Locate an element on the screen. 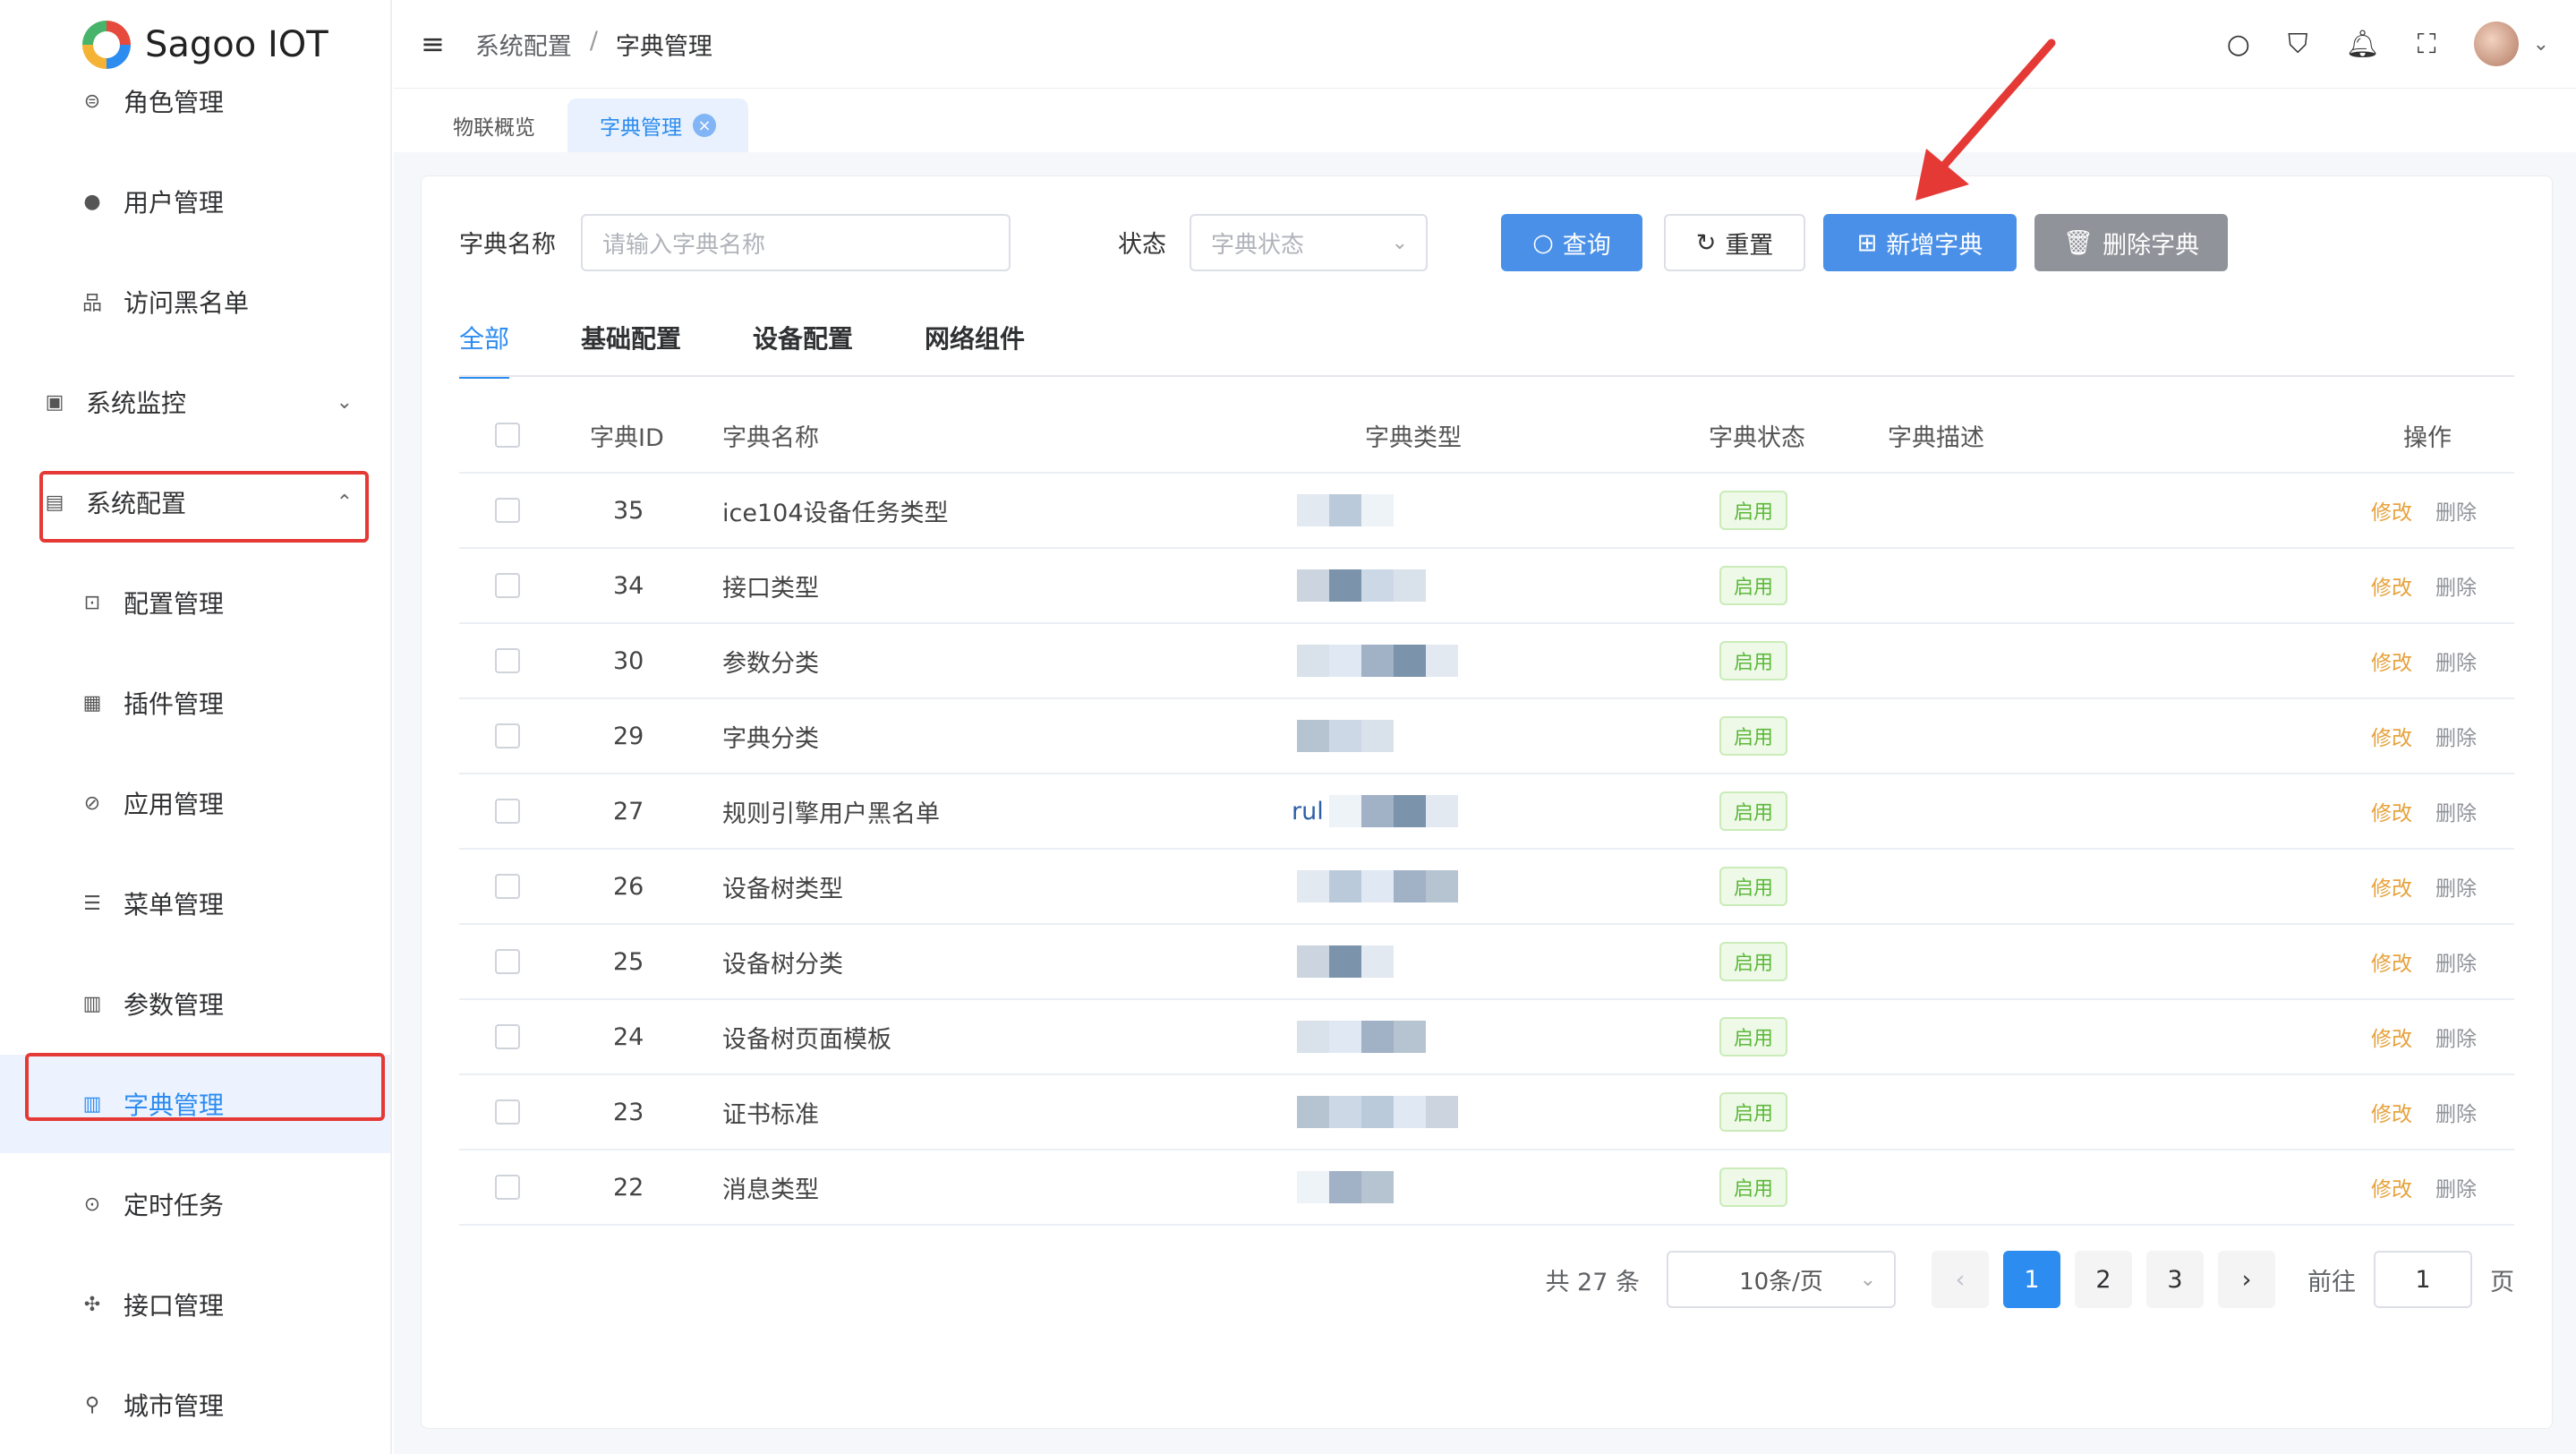 This screenshot has width=2576, height=1454. column-header-desc: 字典描述 is located at coordinates (1936, 435).